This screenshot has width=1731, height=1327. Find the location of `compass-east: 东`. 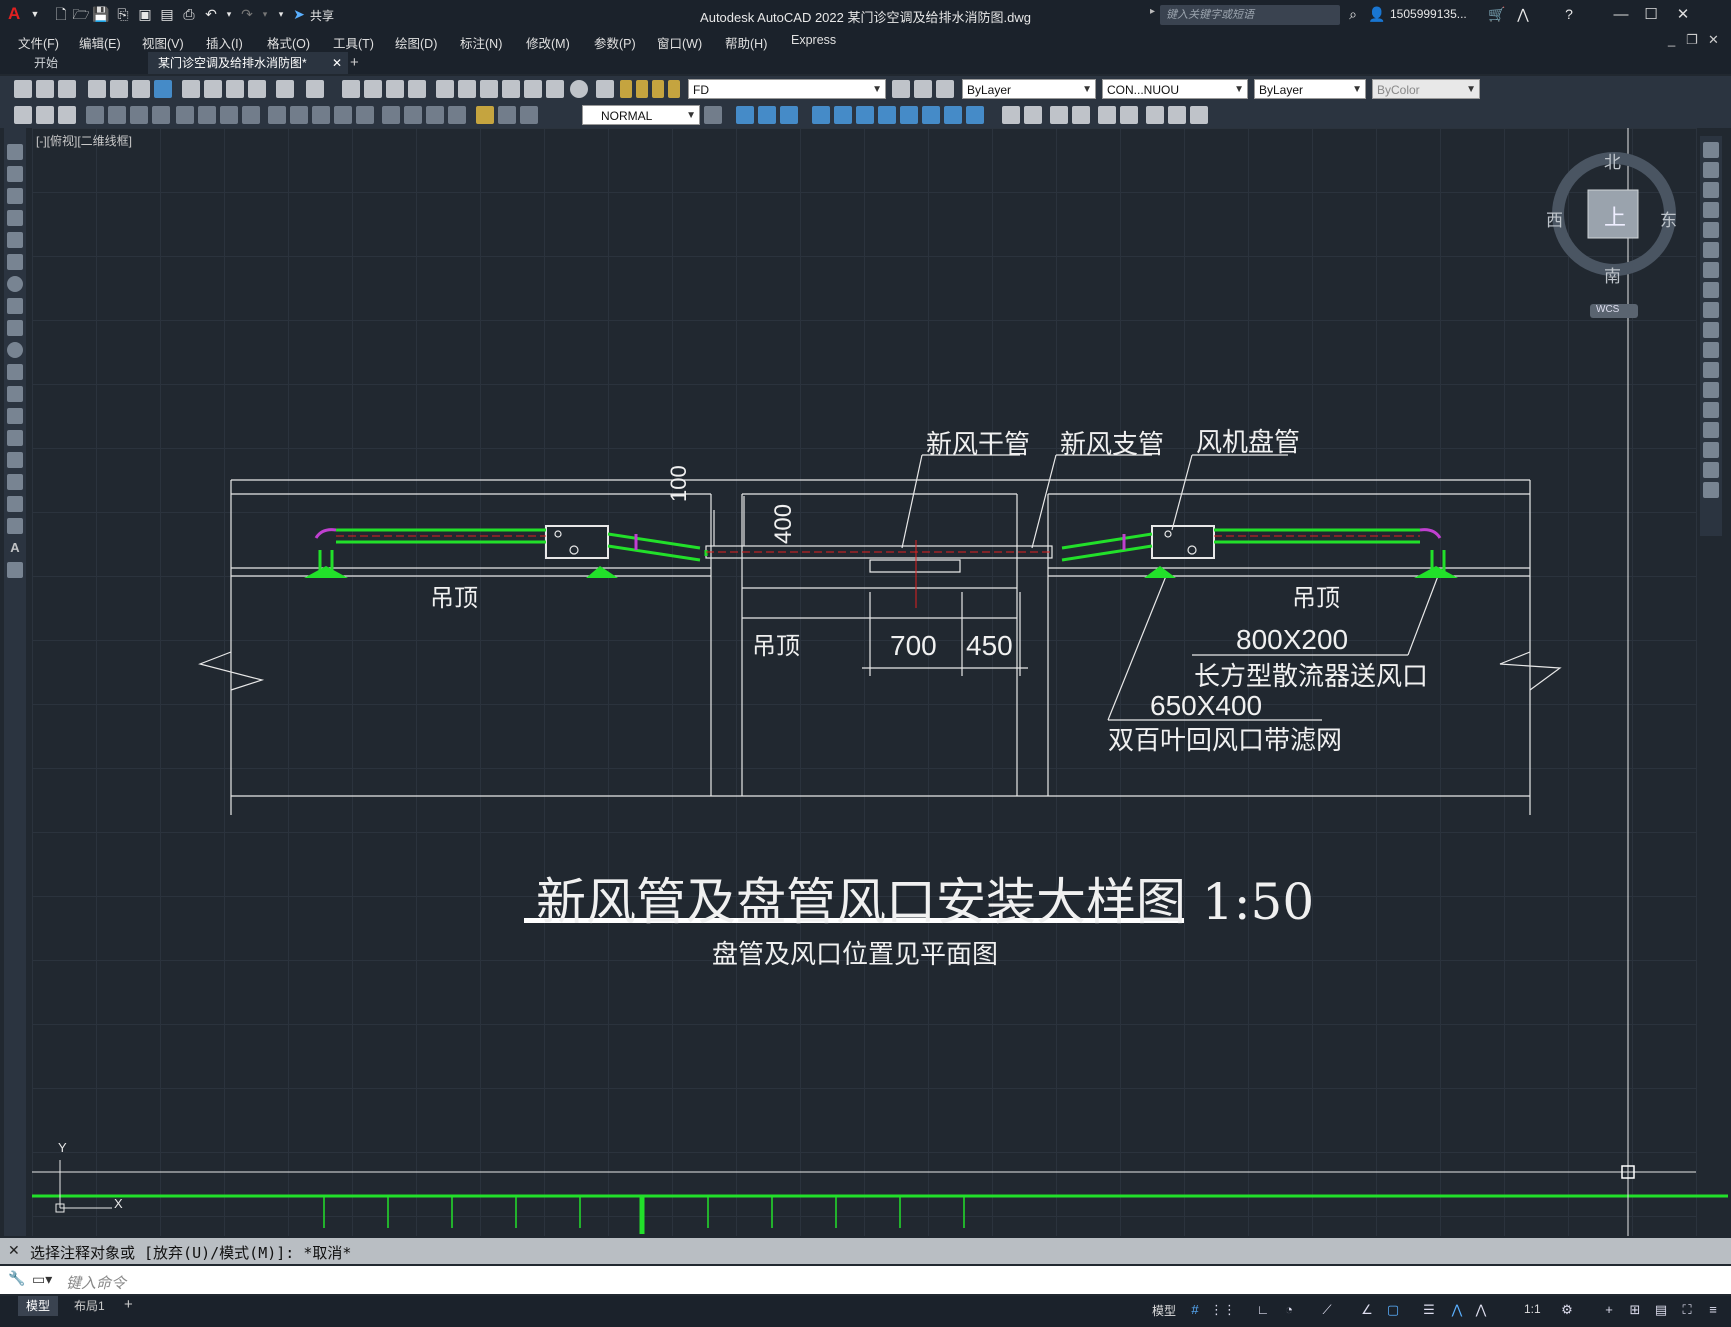

compass-east: 东 is located at coordinates (1668, 218).